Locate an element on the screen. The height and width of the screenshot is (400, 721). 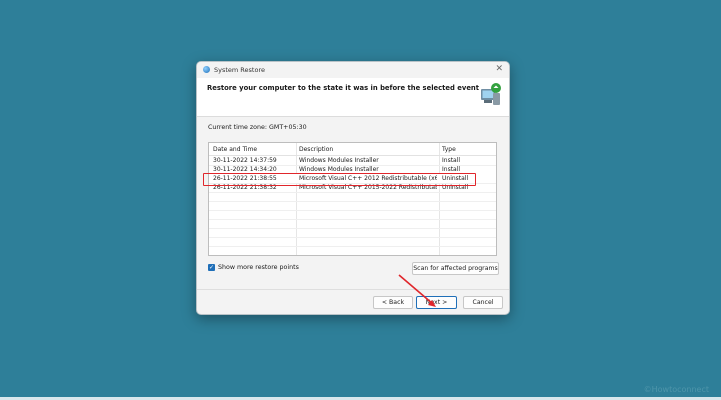
row-type: Install is located at coordinates (451, 160).